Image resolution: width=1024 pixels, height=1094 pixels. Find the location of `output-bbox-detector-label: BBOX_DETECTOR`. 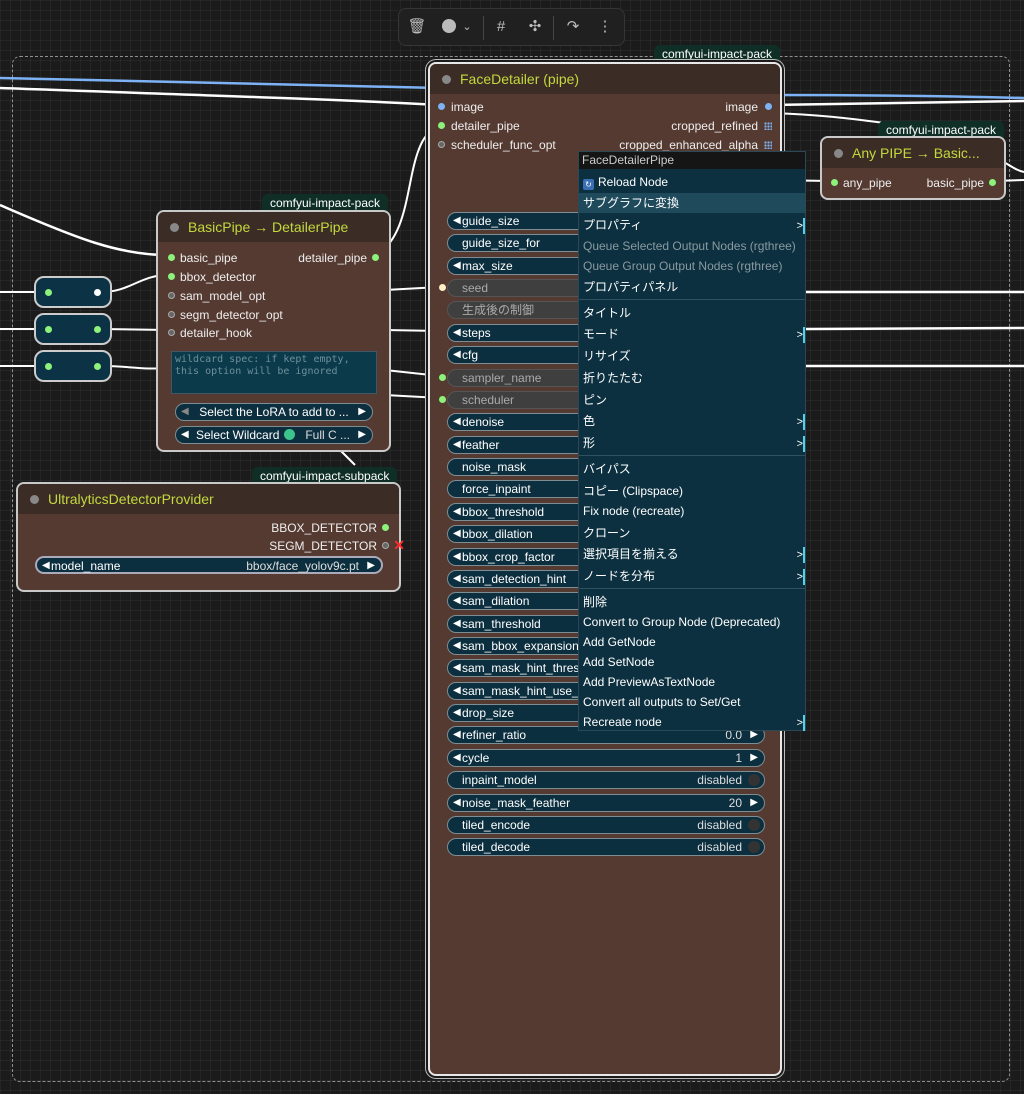

output-bbox-detector-label: BBOX_DETECTOR is located at coordinates (324, 528).